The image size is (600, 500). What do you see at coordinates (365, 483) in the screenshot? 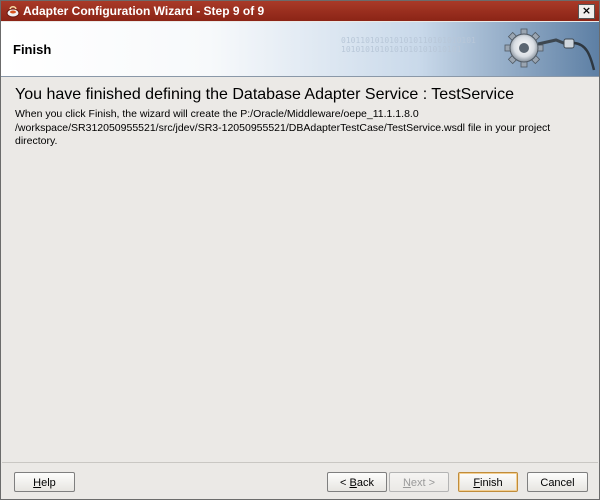
I see `back-label: ack` at bounding box center [365, 483].